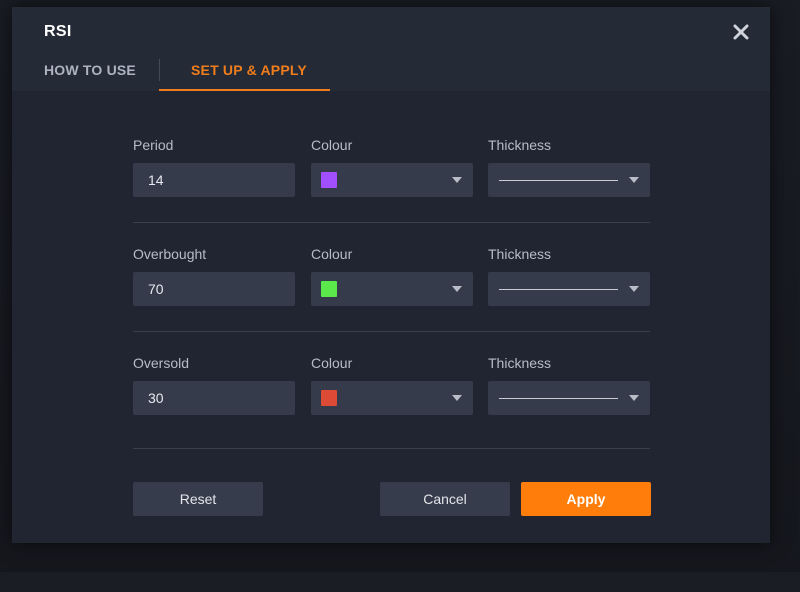 The image size is (800, 592). What do you see at coordinates (332, 254) in the screenshot?
I see `overbought-colour-label: Colour` at bounding box center [332, 254].